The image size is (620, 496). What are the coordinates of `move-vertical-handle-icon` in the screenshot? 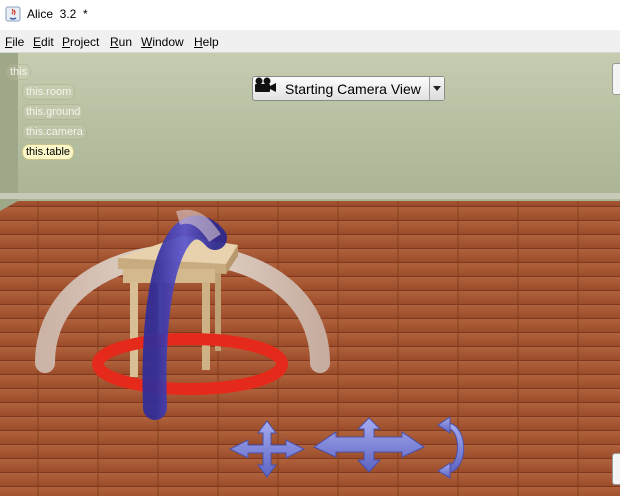 It's located at (369, 445).